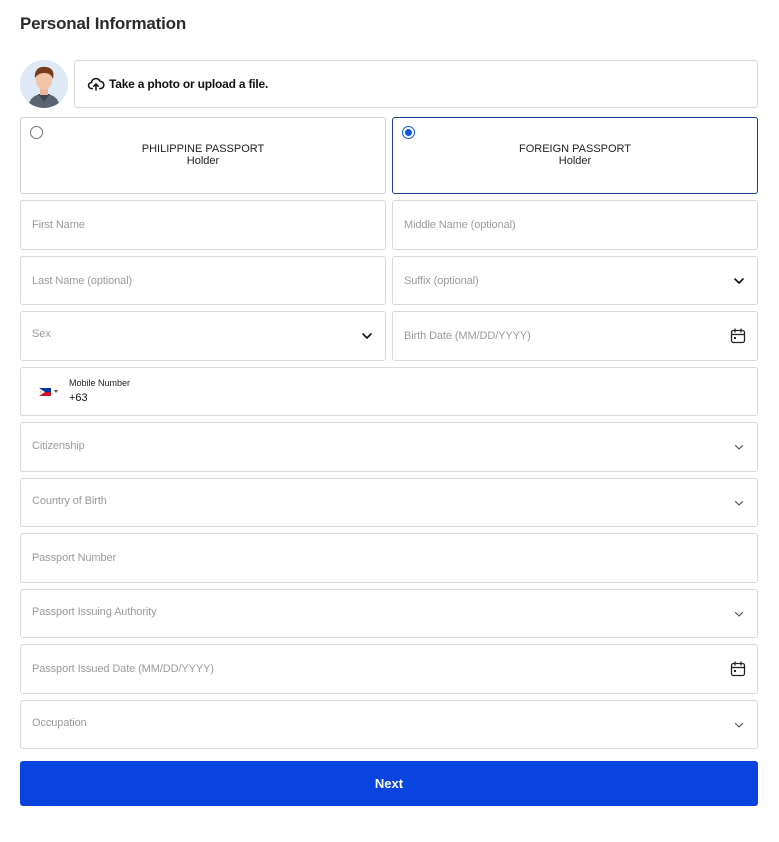  Describe the element at coordinates (94, 612) in the screenshot. I see `passport-issuing-authority-placeholder: Passport Issuing Authority` at that location.